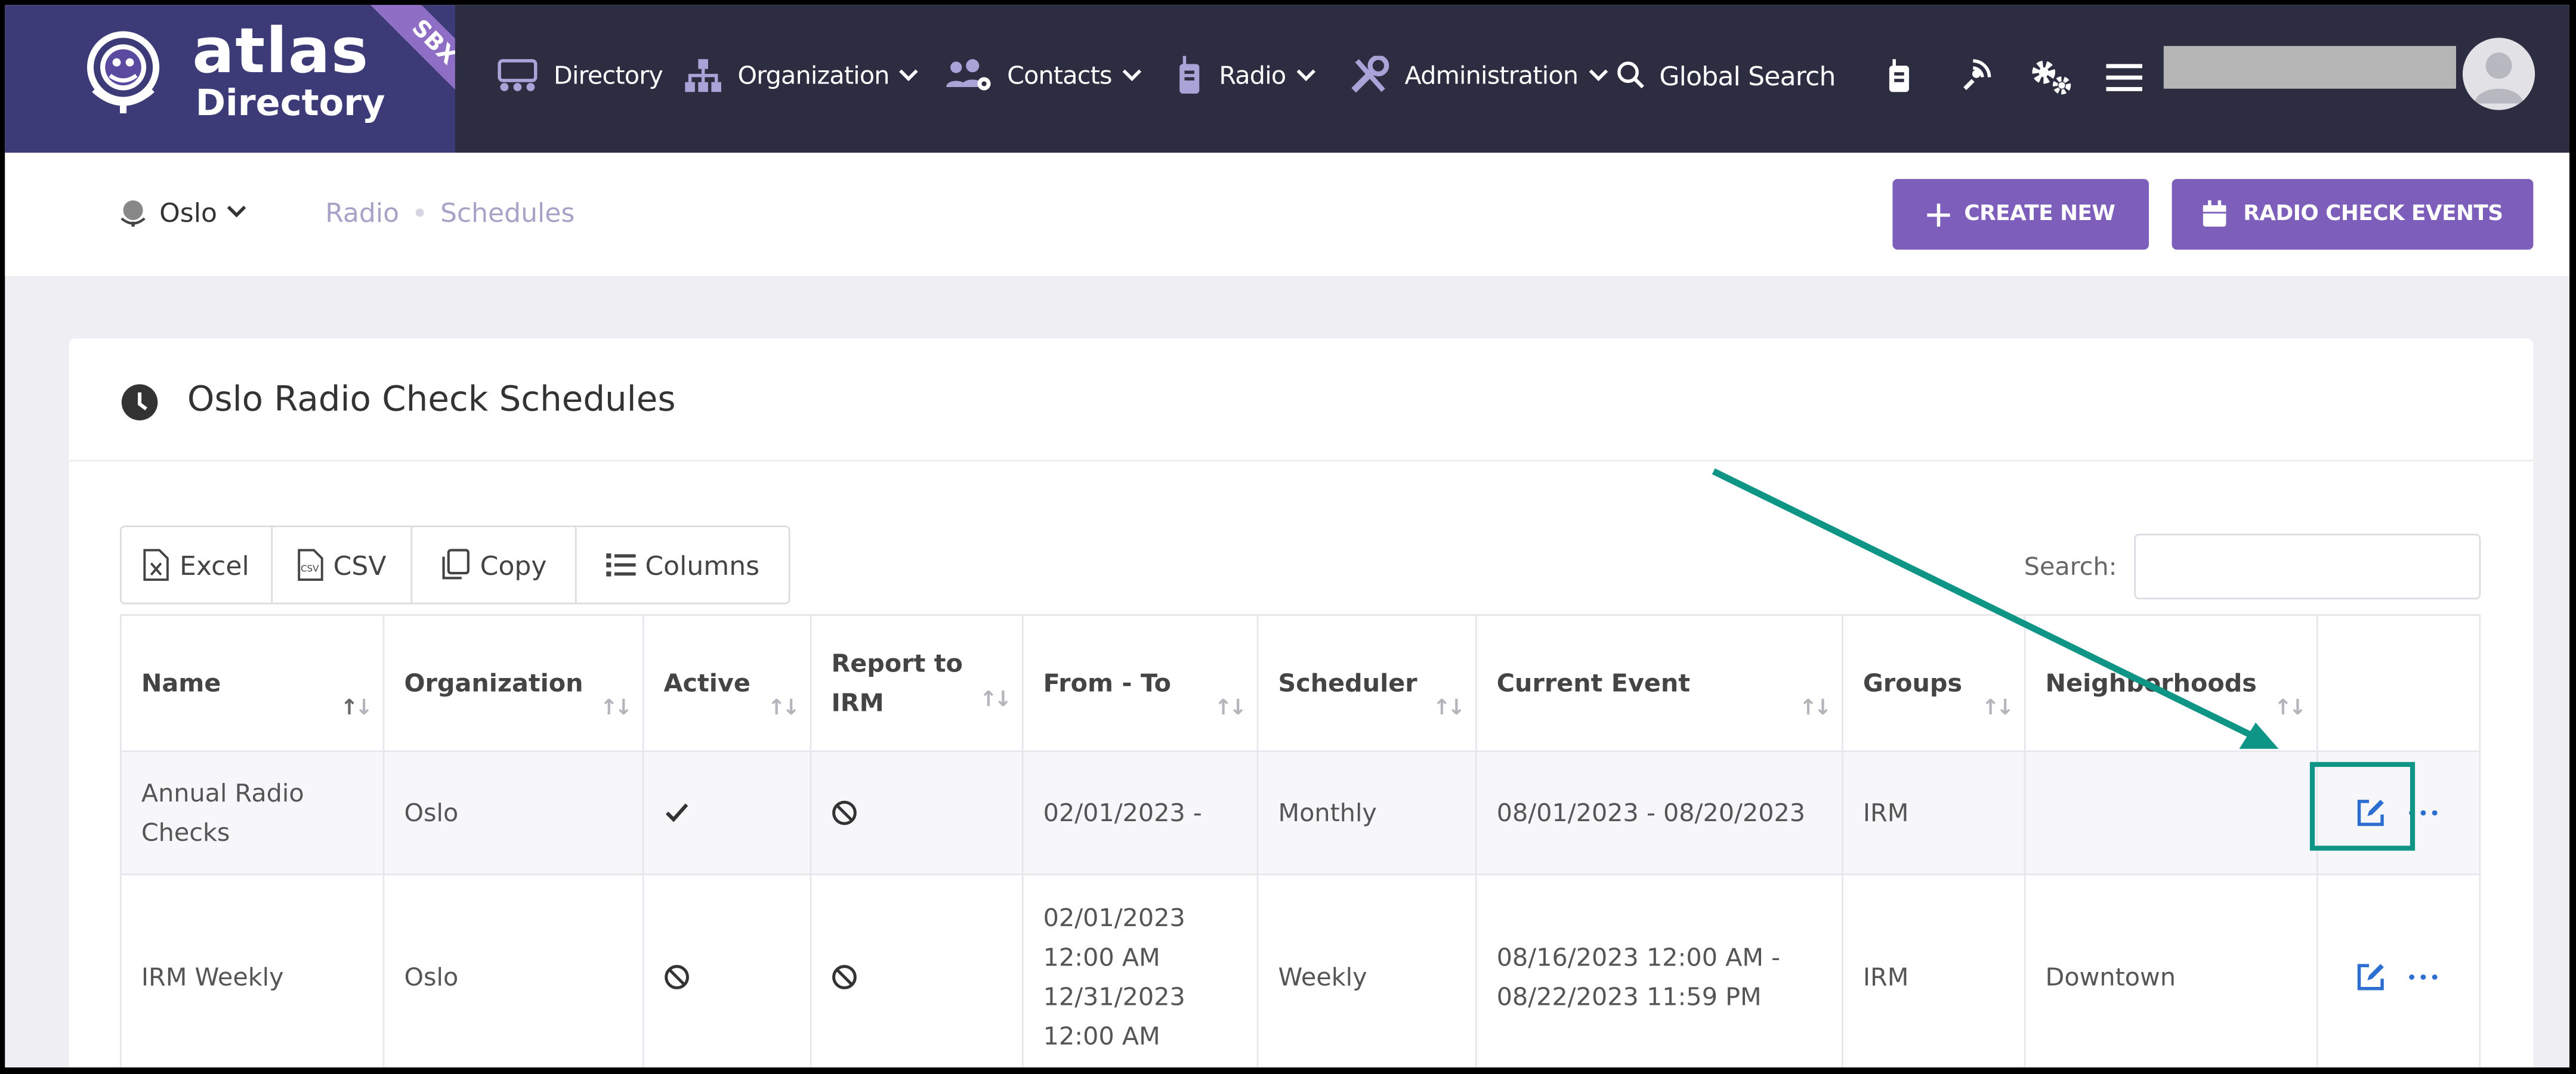  I want to click on walkie-talkie-icon, so click(1899, 77).